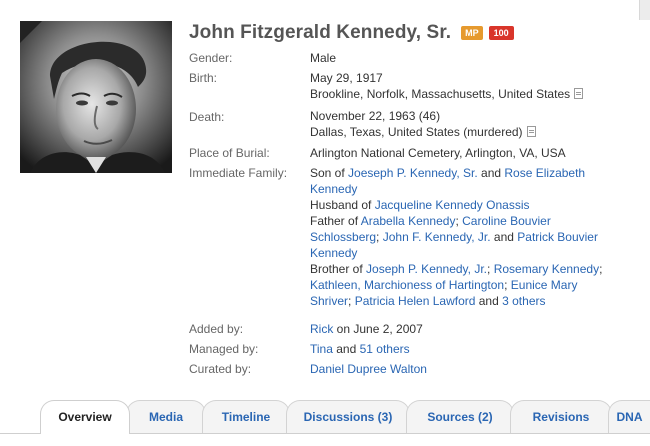 This screenshot has height=446, width=650. What do you see at coordinates (246, 416) in the screenshot?
I see `tab-timeline: Timeline` at bounding box center [246, 416].